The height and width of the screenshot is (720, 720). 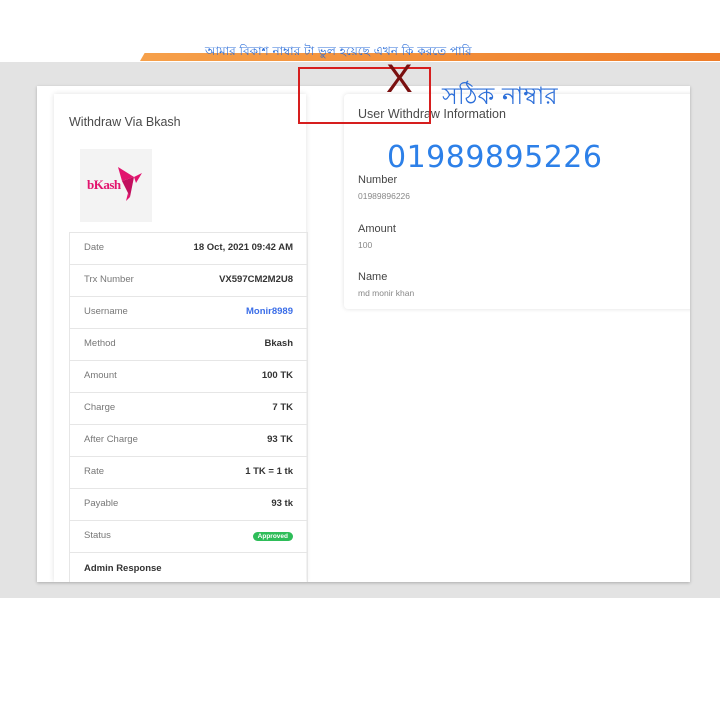 What do you see at coordinates (399, 79) in the screenshot?
I see `annotation-wrong-mark: X` at bounding box center [399, 79].